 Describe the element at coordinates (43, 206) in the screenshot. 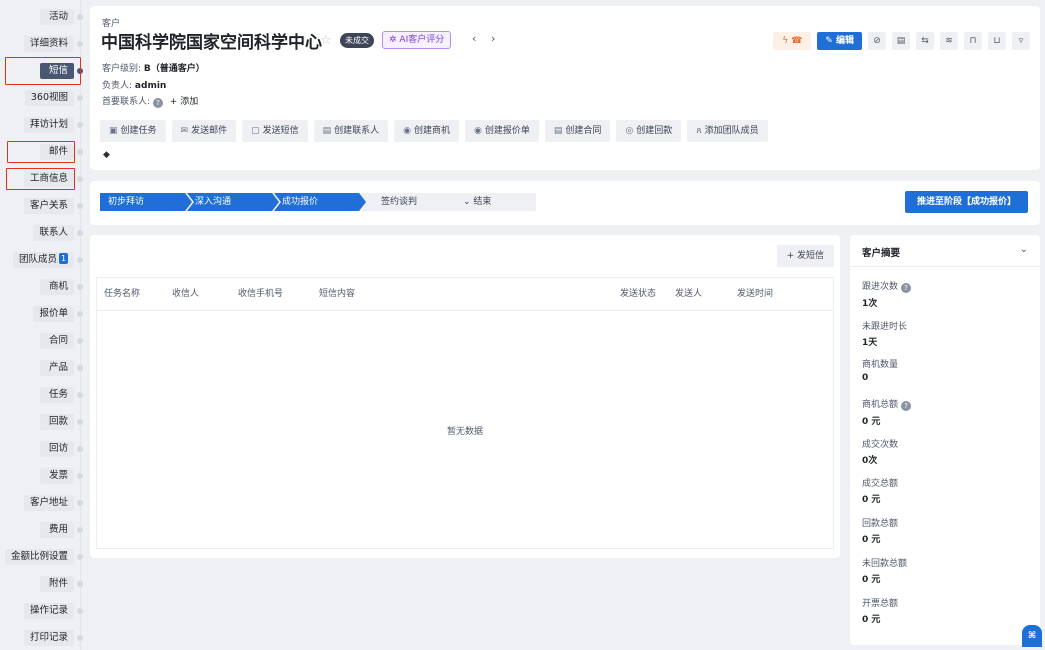

I see `sidebar-item: 客户关系` at that location.